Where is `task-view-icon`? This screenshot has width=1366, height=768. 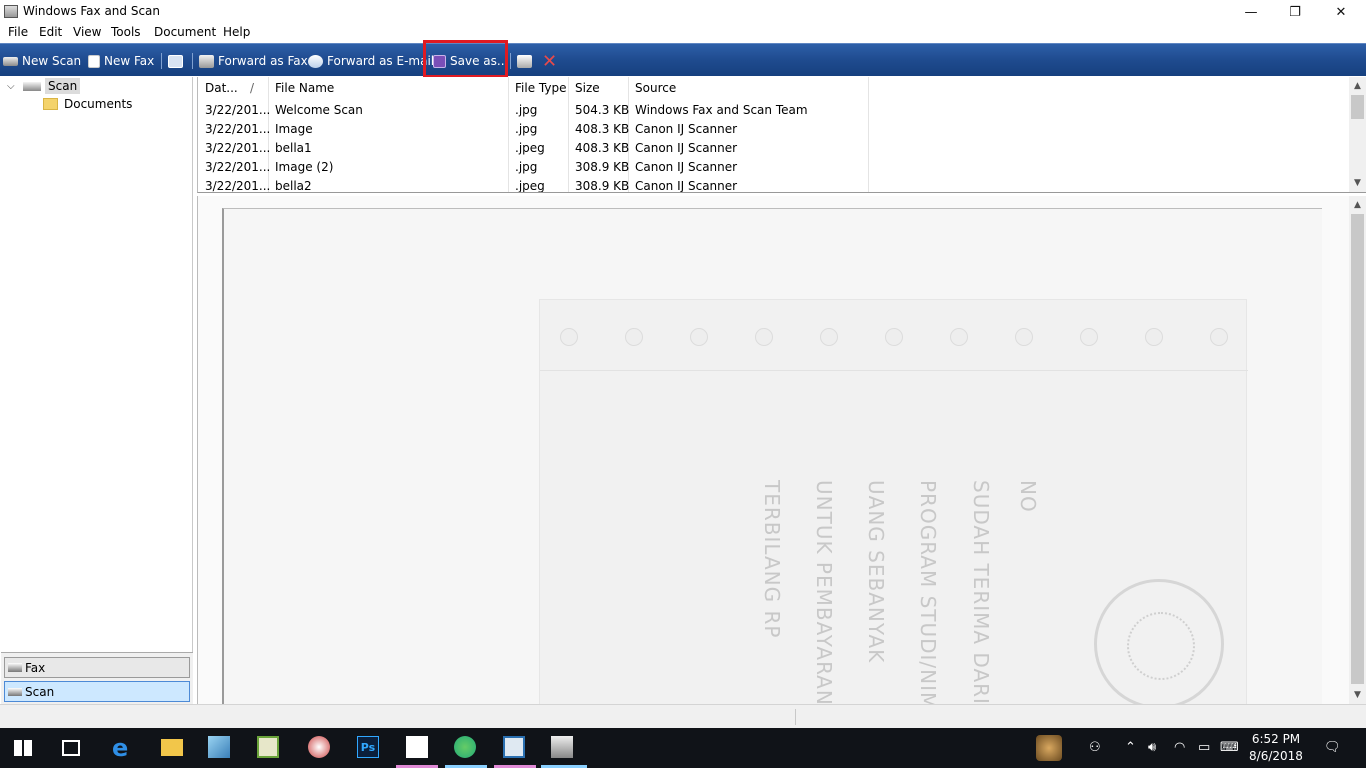
task-view-icon is located at coordinates (71, 748).